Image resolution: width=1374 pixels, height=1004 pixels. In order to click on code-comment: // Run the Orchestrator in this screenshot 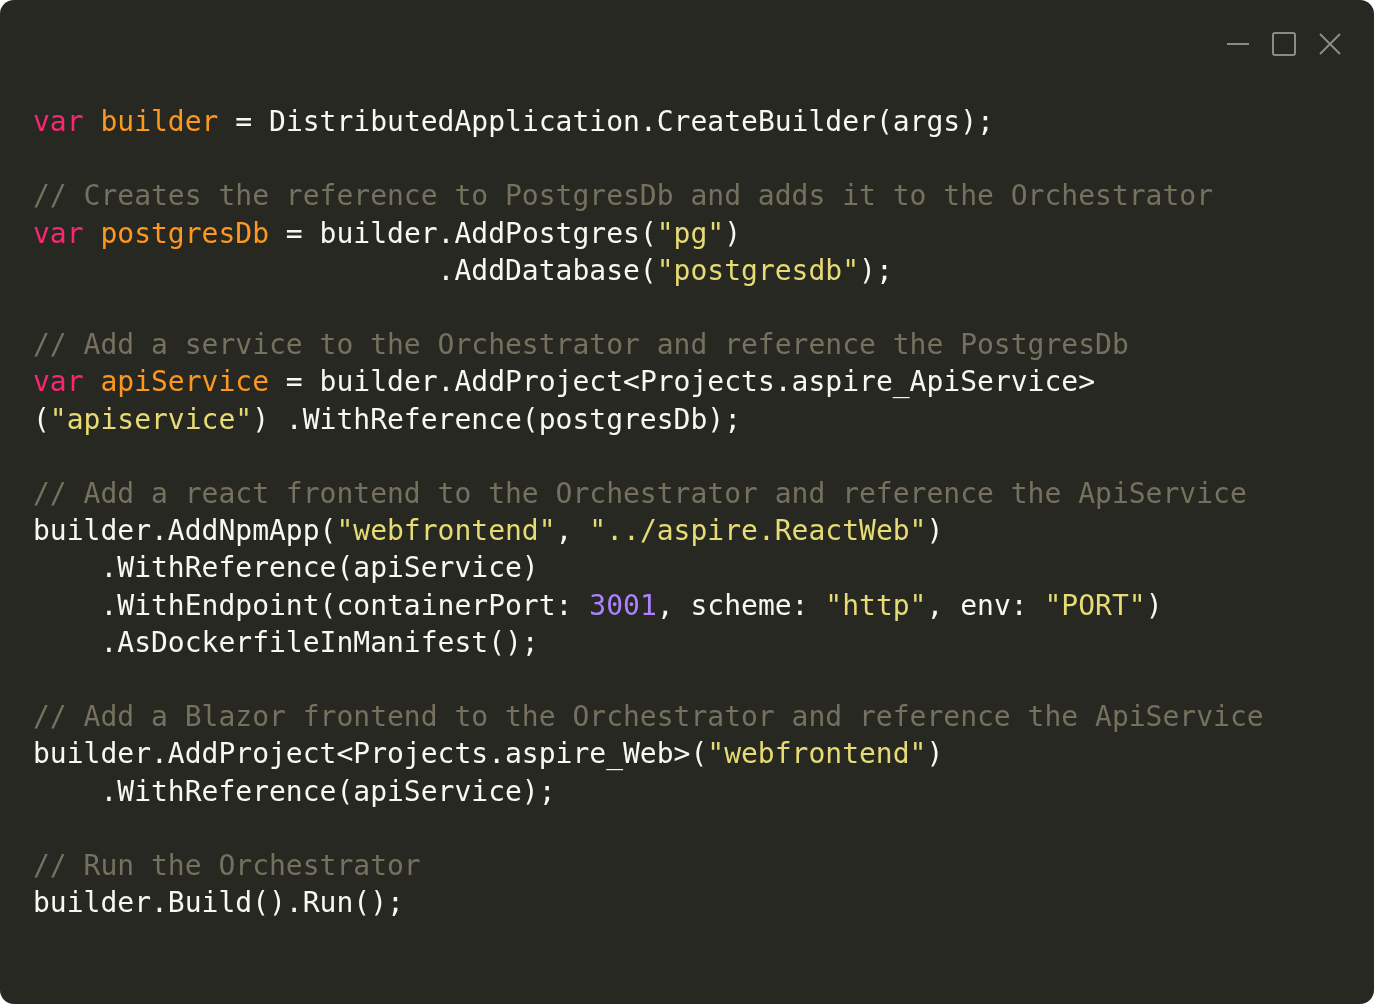, I will do `click(227, 866)`.